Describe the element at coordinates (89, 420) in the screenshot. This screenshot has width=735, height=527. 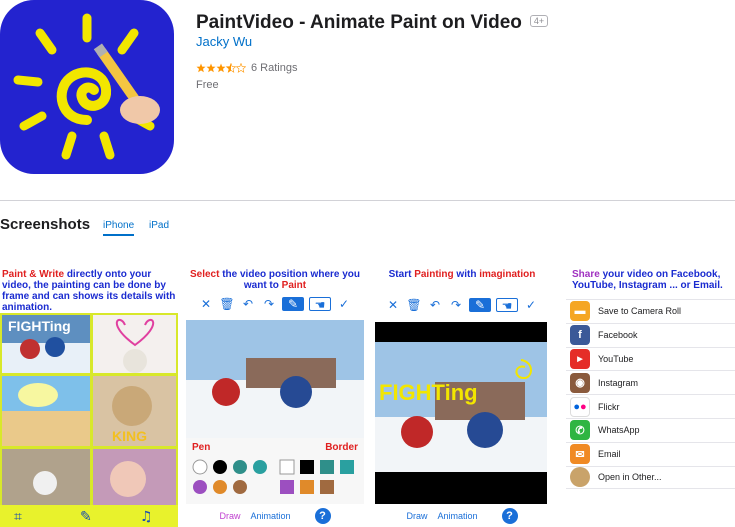
I see `photo-collage: FIGHTing KING ⌗ ✎ ♫` at that location.